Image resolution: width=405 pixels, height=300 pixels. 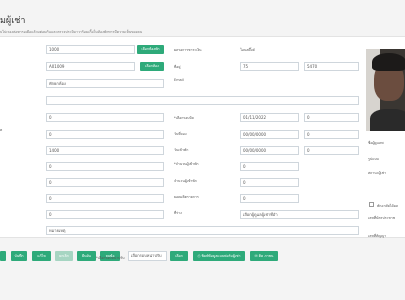 I want to click on bill-round-input: 01/11/2022, so click(x=269, y=117).